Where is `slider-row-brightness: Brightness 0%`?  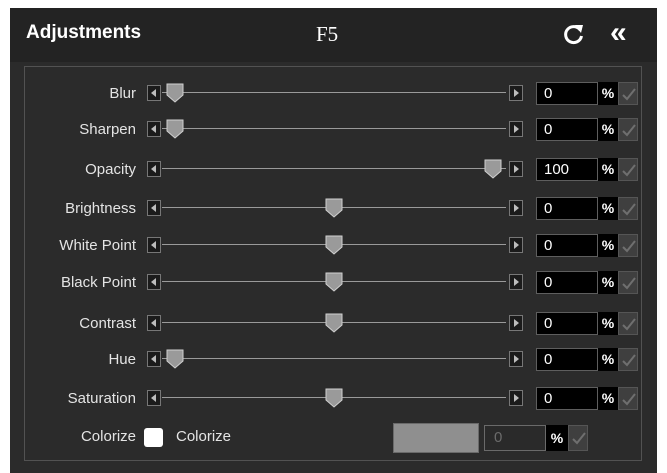 slider-row-brightness: Brightness 0% is located at coordinates (333, 209).